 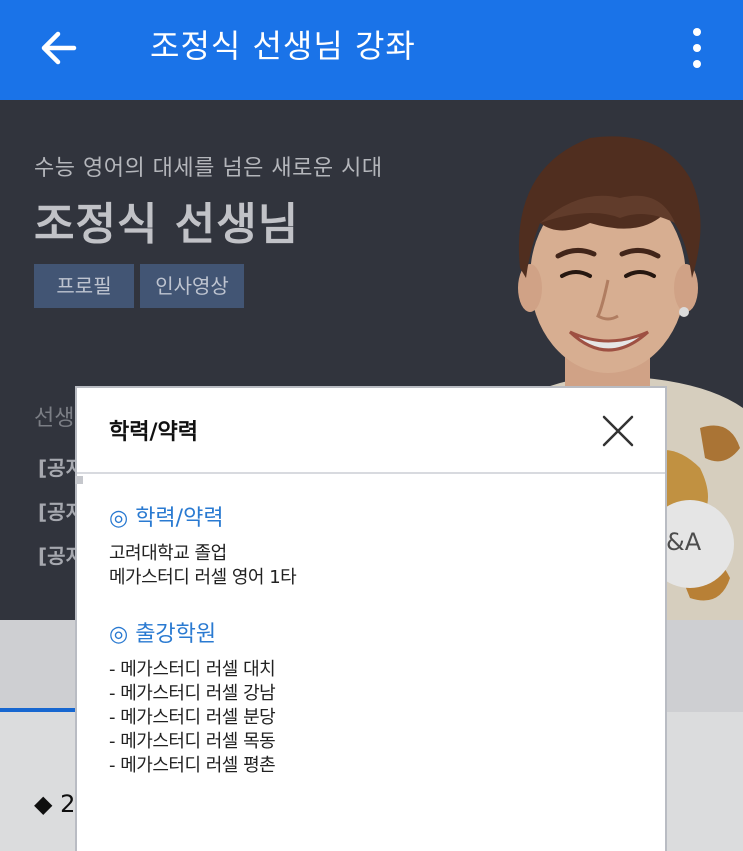 I want to click on section-heading: ◎ 학력/약력, so click(x=166, y=518).